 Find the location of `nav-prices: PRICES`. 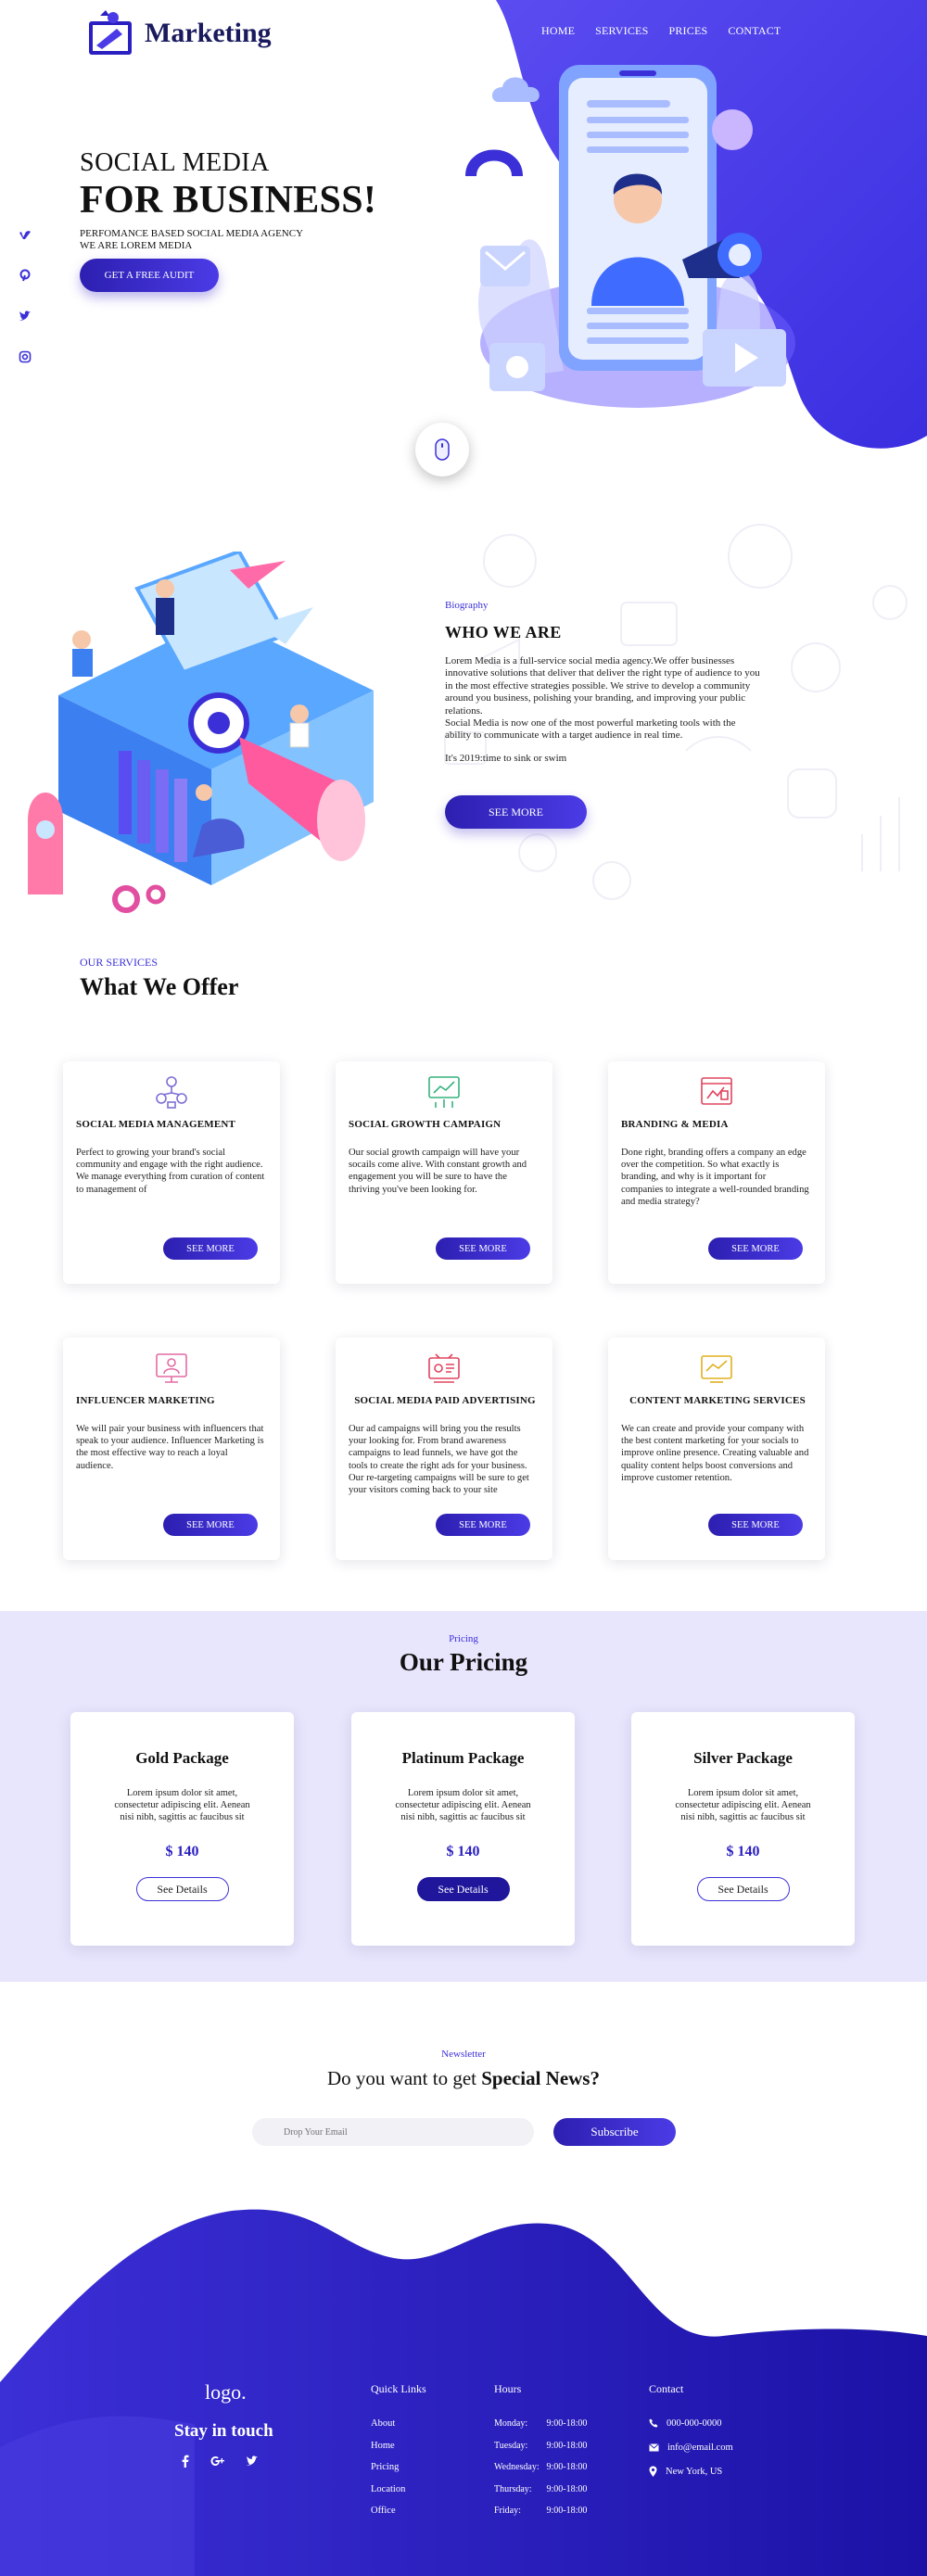

nav-prices: PRICES is located at coordinates (687, 31).